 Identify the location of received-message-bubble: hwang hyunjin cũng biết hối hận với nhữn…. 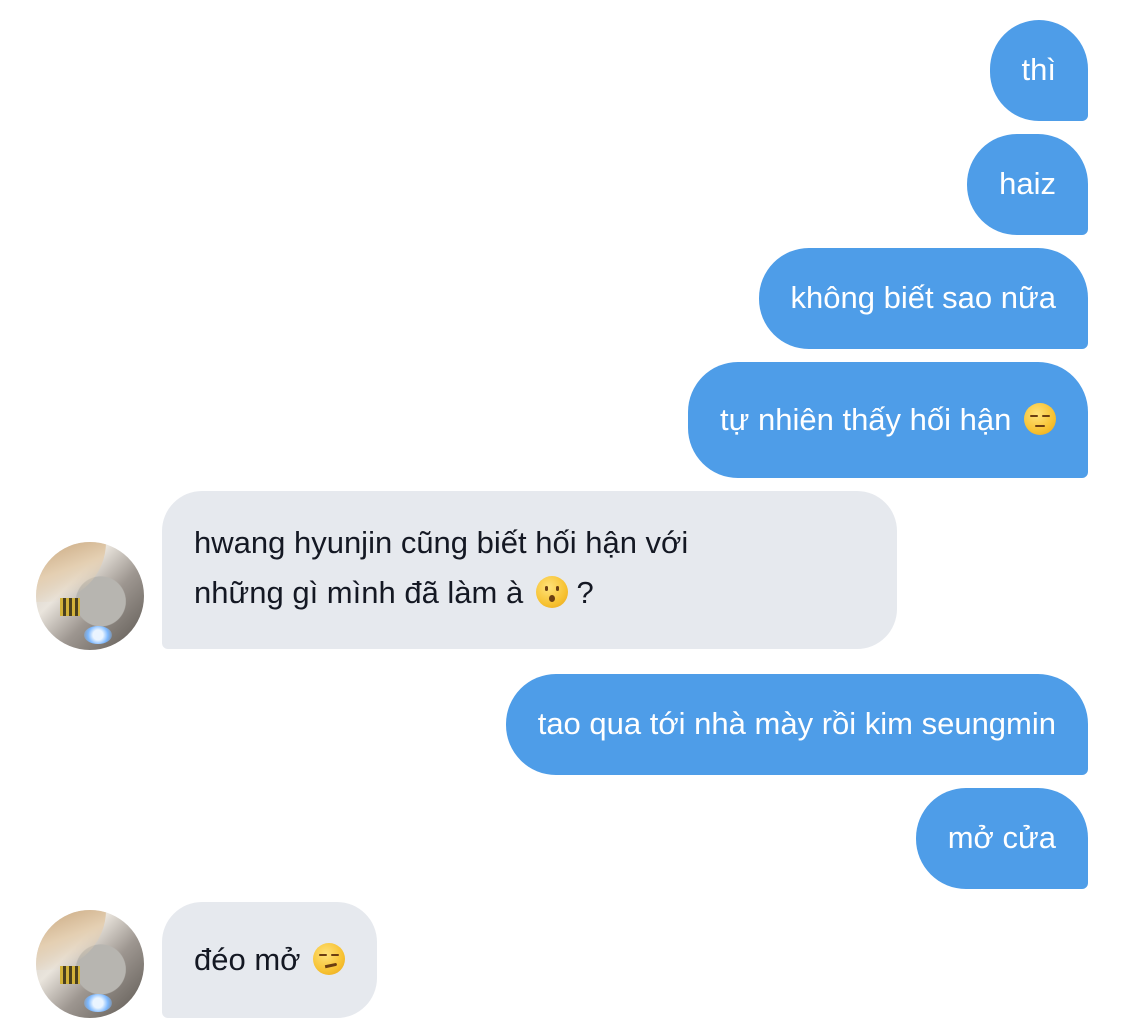
(529, 570).